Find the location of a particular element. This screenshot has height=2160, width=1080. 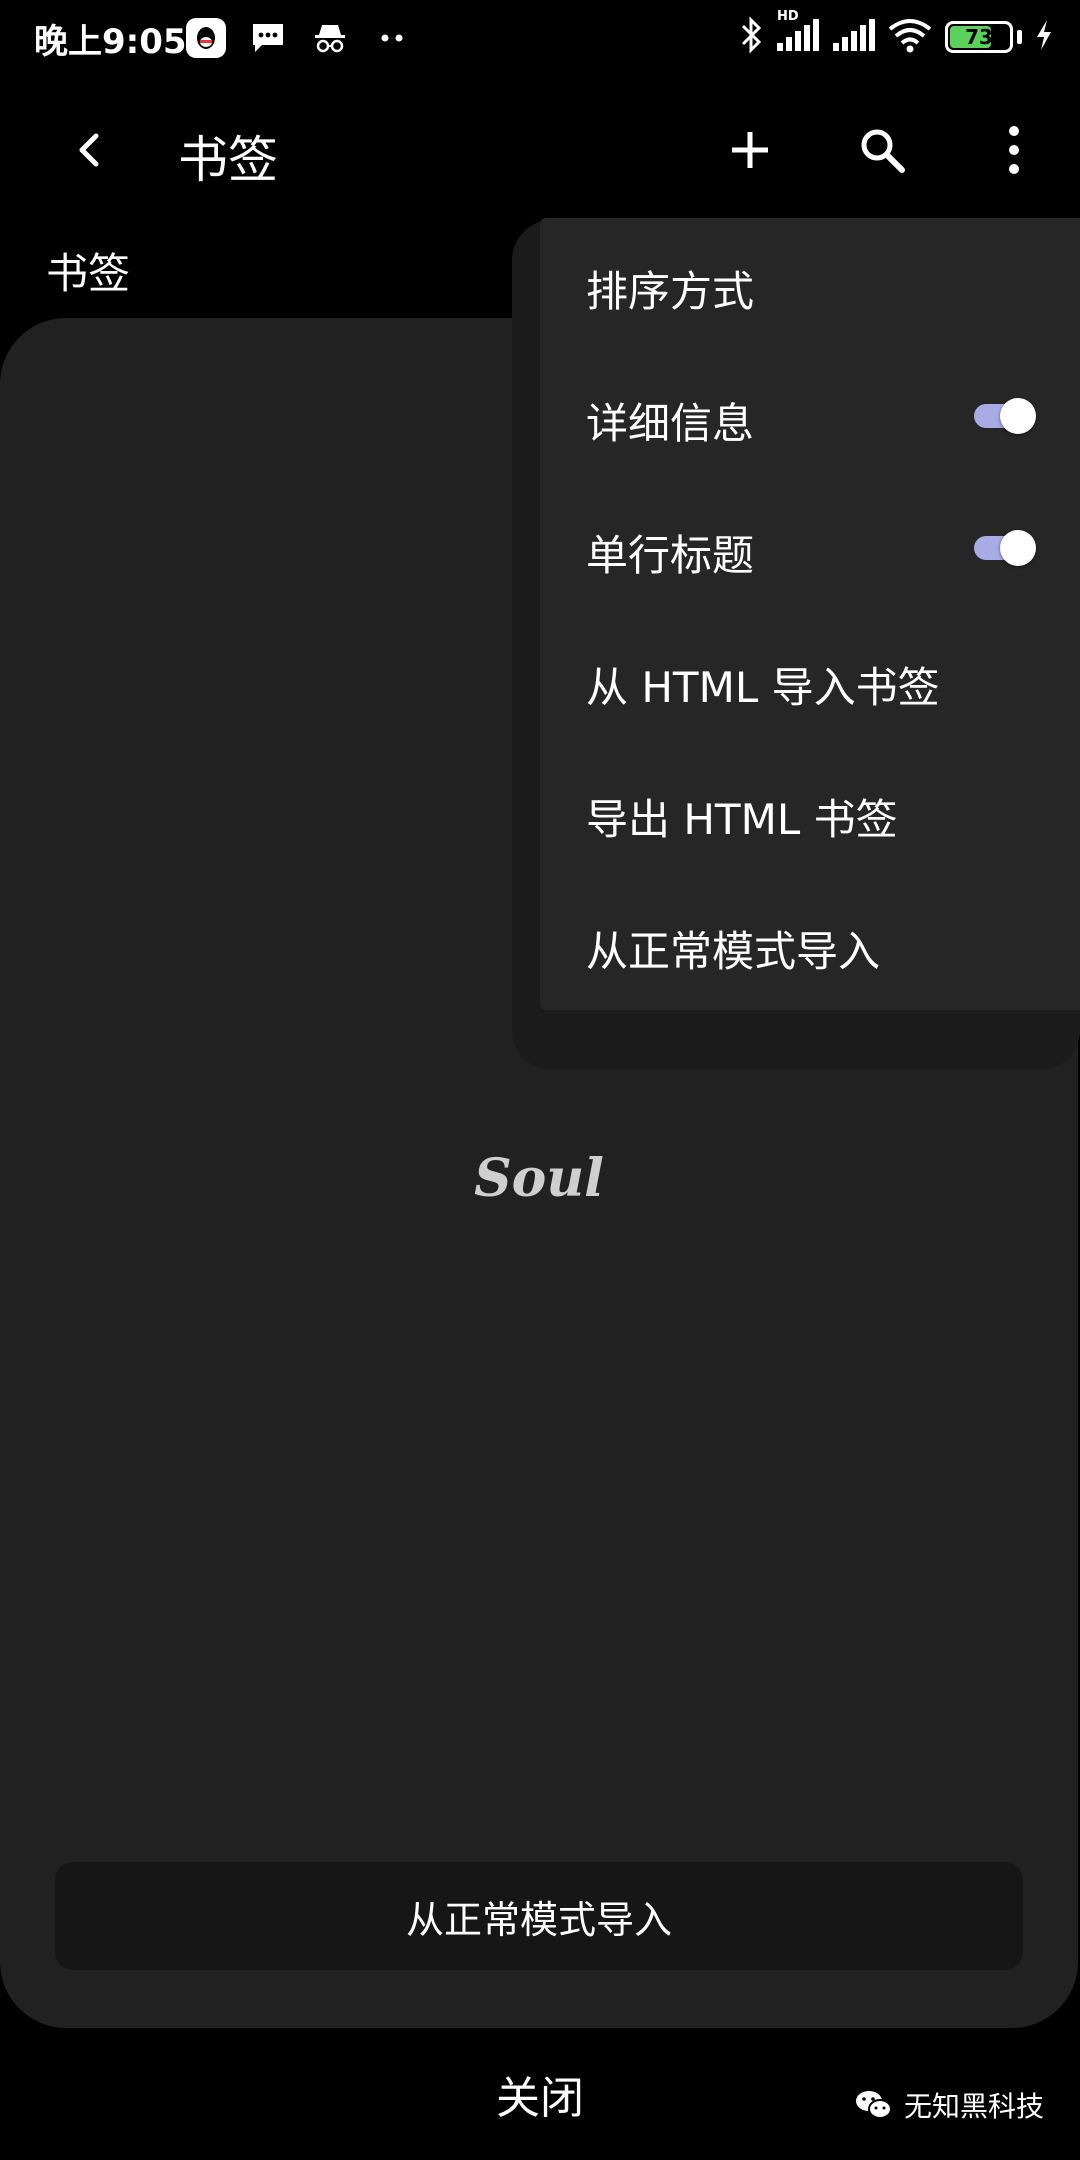

menu-item-export-html: 导出 HTML 书签 is located at coordinates (810, 812).